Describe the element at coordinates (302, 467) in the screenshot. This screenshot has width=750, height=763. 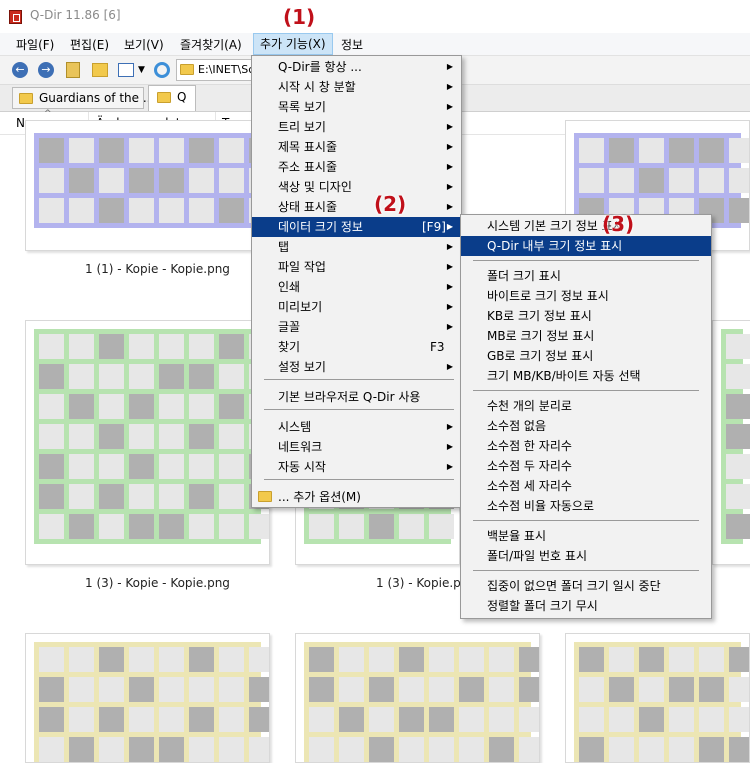
I see `menu-item-label: 자동 시작` at that location.